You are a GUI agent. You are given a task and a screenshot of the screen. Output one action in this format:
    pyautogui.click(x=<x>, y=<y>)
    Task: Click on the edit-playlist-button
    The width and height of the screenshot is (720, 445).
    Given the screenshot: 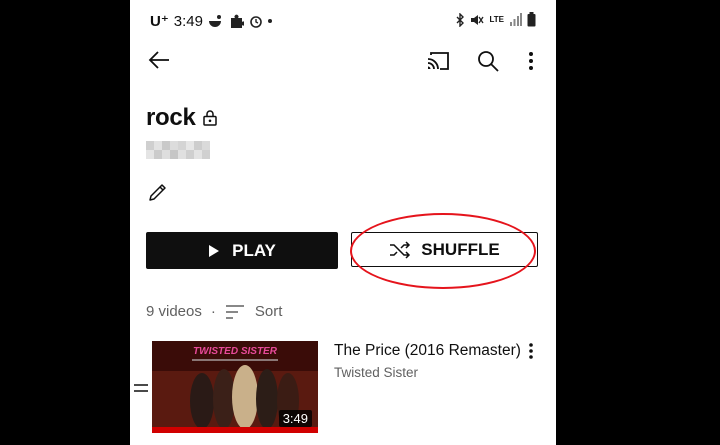 What is the action you would take?
    pyautogui.click(x=158, y=194)
    